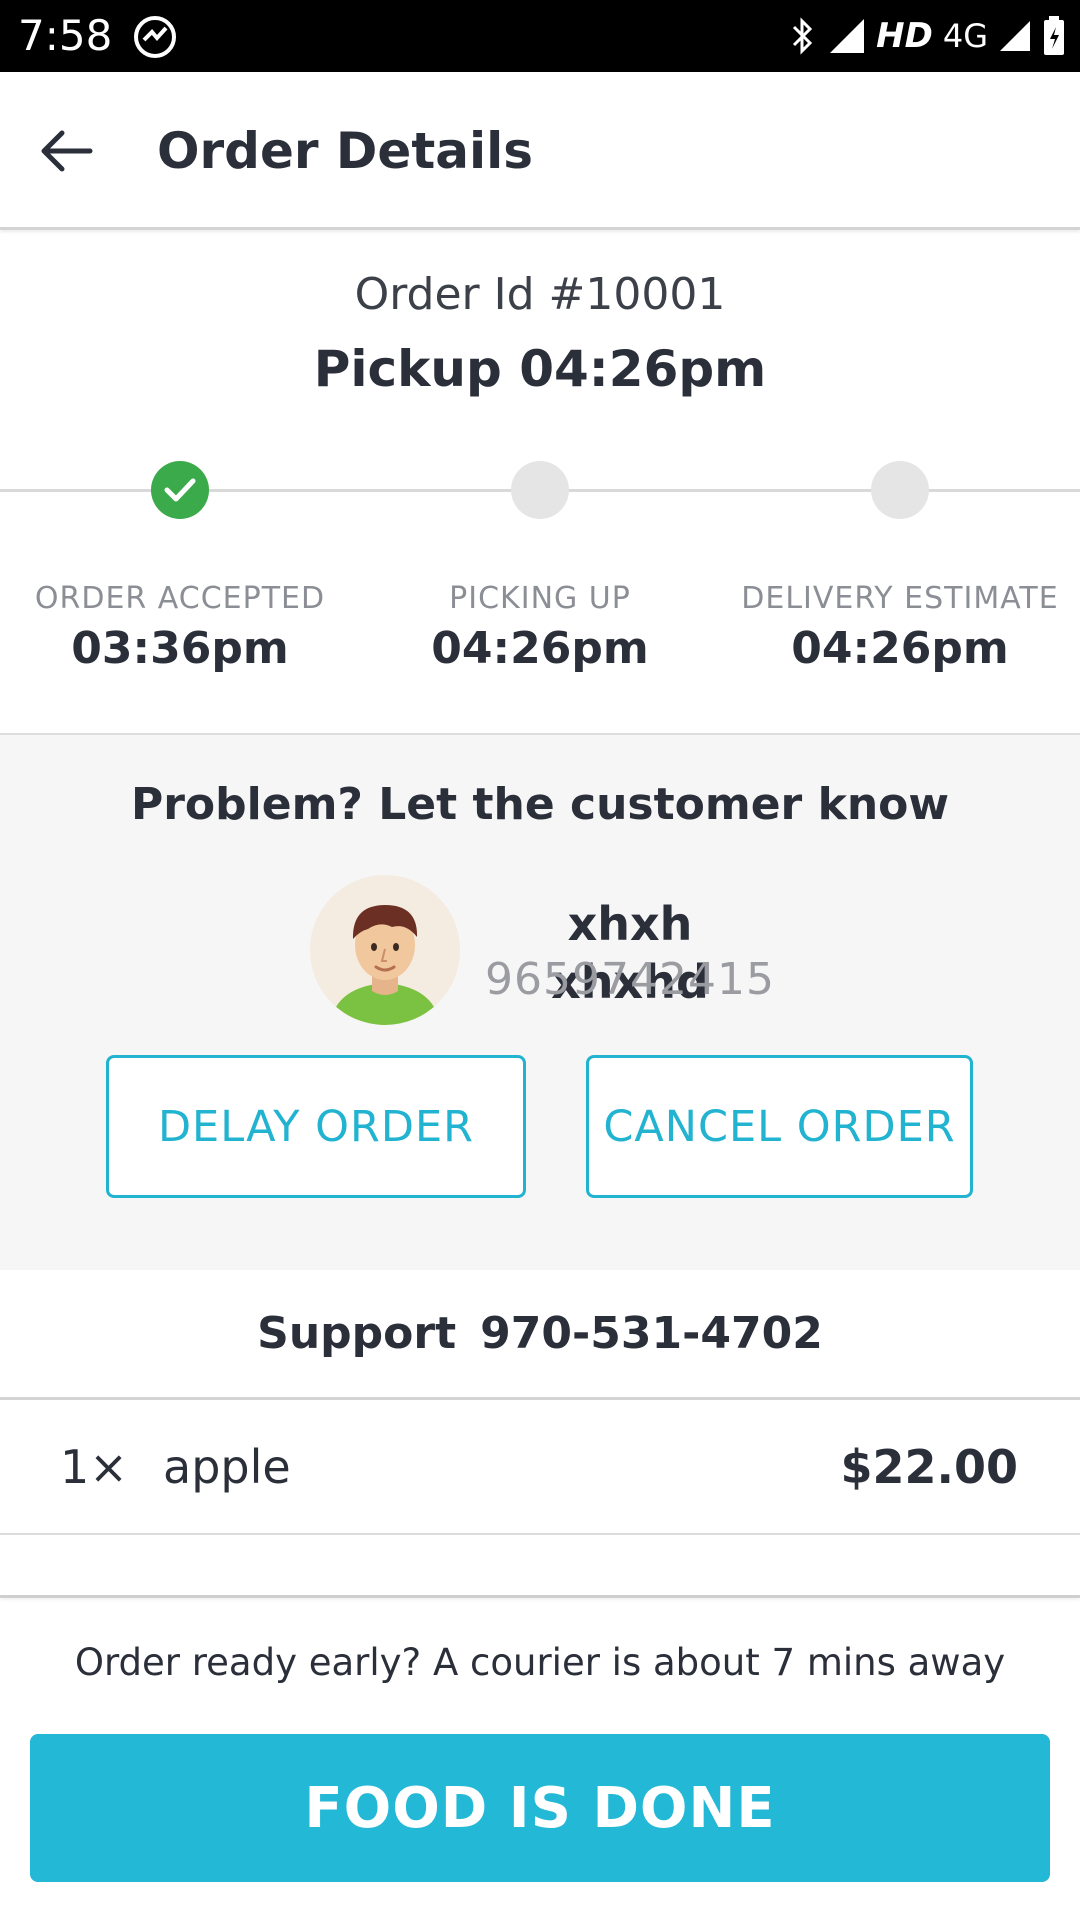  What do you see at coordinates (779, 1126) in the screenshot?
I see `cancel-order-button: CANCEL ORDER` at bounding box center [779, 1126].